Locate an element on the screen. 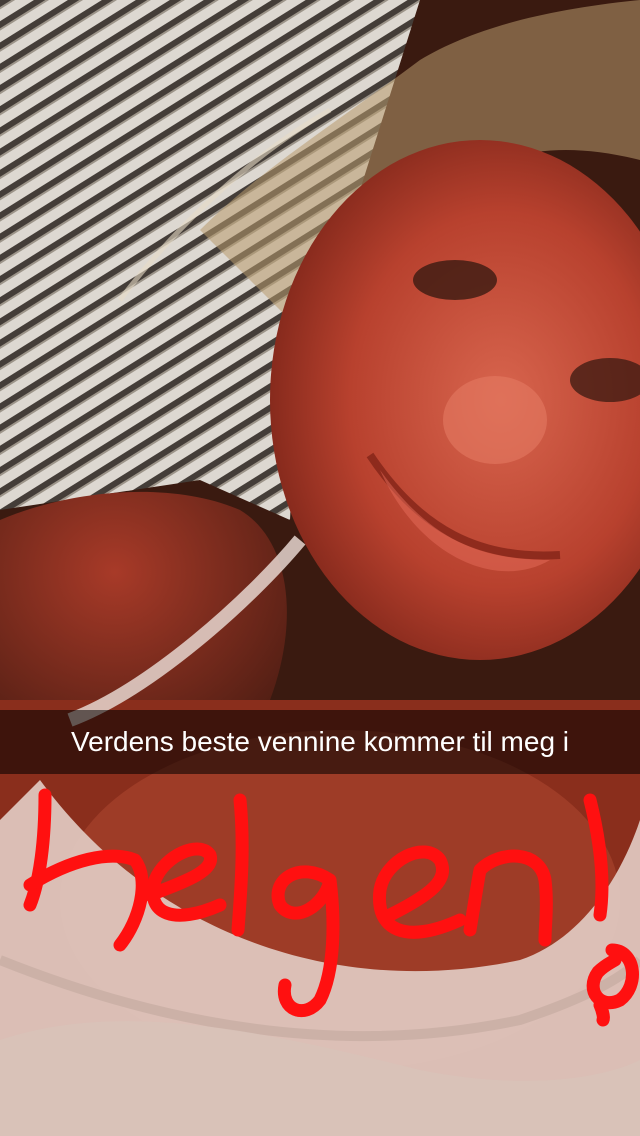 This screenshot has height=1136, width=640. caption-bar: Verdens beste vennine kommer til meg i is located at coordinates (320, 742).